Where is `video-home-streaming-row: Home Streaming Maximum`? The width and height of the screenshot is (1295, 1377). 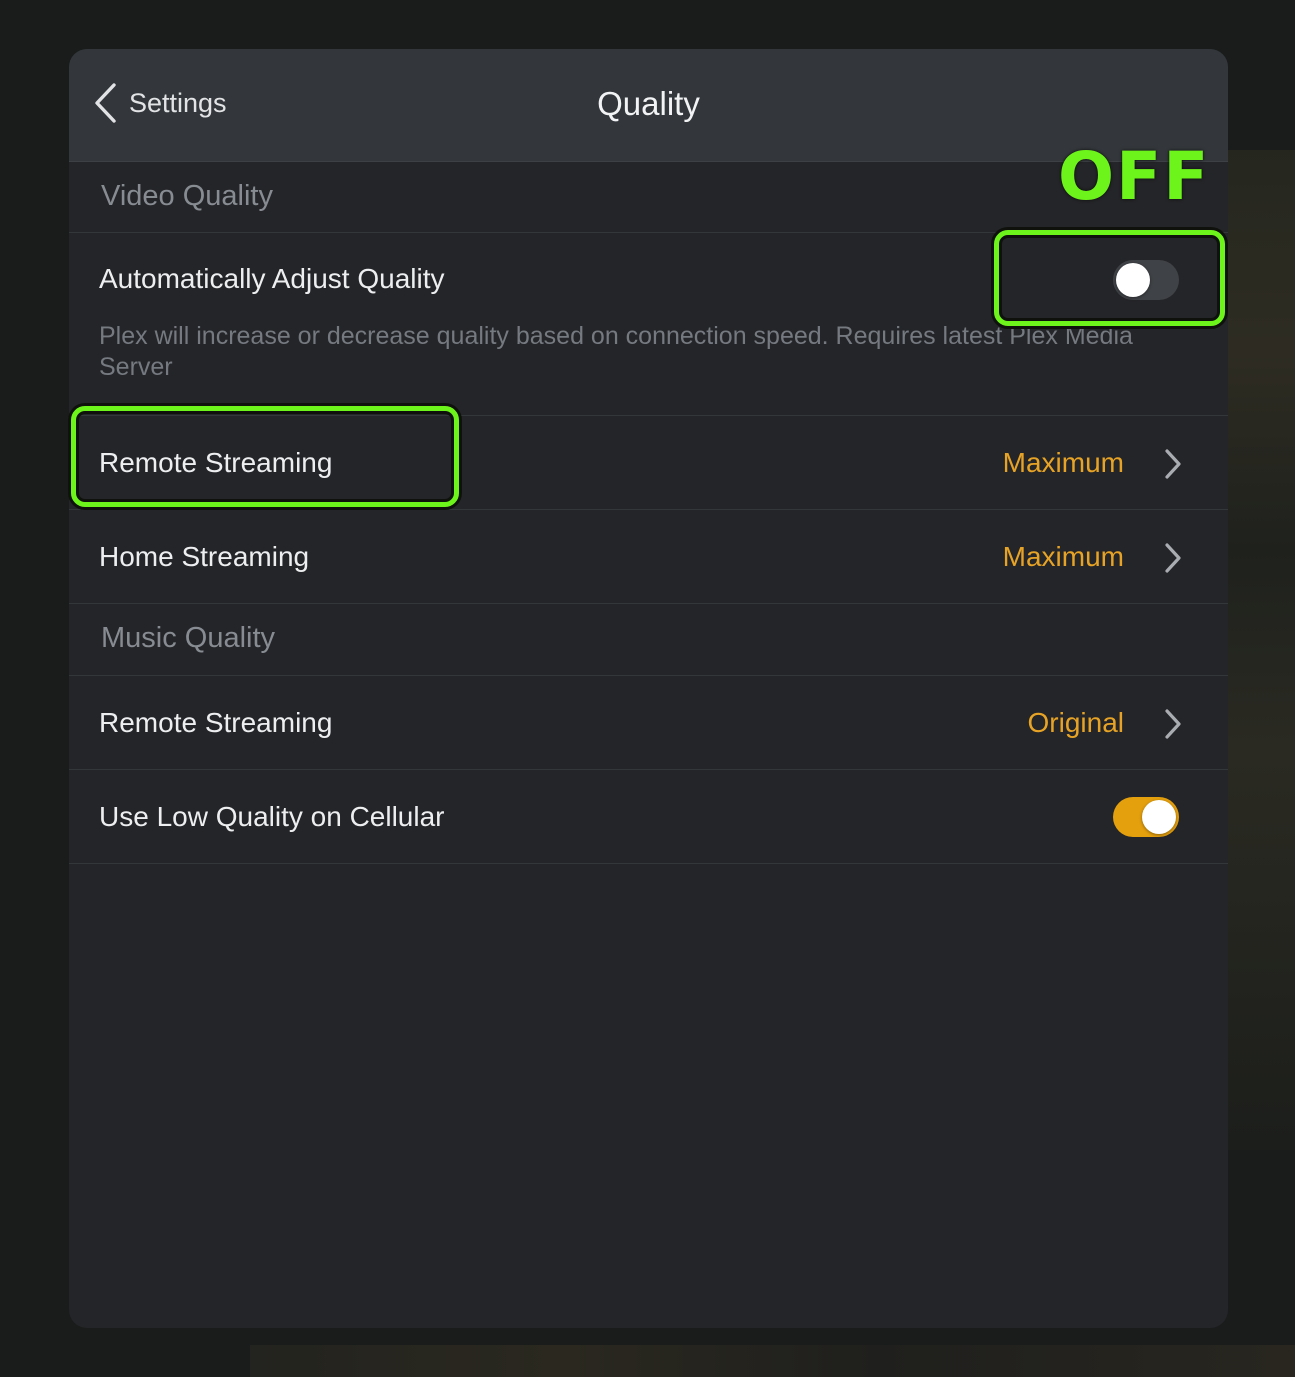
video-home-streaming-row: Home Streaming Maximum is located at coordinates (648, 557).